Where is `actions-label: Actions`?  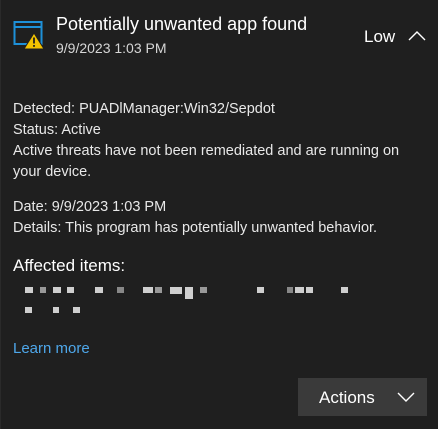
actions-label: Actions is located at coordinates (347, 397).